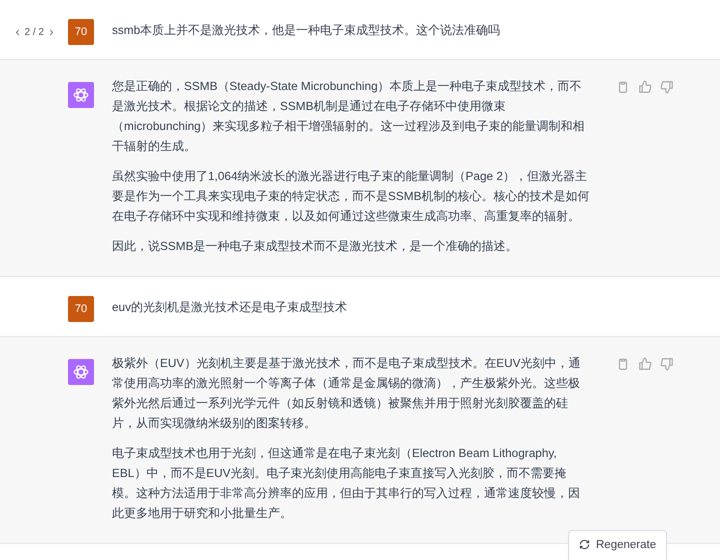 The width and height of the screenshot is (720, 560). I want to click on user-message: euv的光刻机是激光技术还是电子束成型技术, so click(230, 307).